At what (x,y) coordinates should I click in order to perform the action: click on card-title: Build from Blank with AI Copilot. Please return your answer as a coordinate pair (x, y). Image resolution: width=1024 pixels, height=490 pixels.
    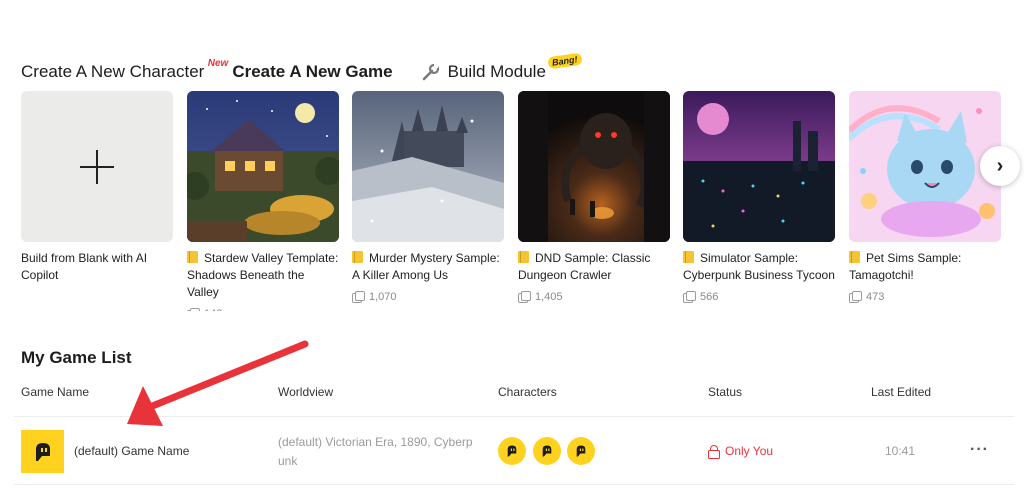
    Looking at the image, I should click on (84, 266).